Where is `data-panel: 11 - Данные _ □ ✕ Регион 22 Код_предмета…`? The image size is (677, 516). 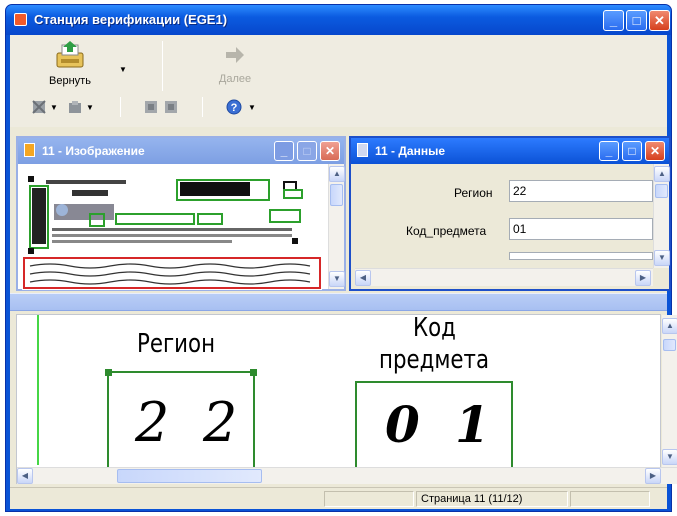
data-panel: 11 - Данные _ □ ✕ Регион 22 Код_предмета… is located at coordinates (510, 213).